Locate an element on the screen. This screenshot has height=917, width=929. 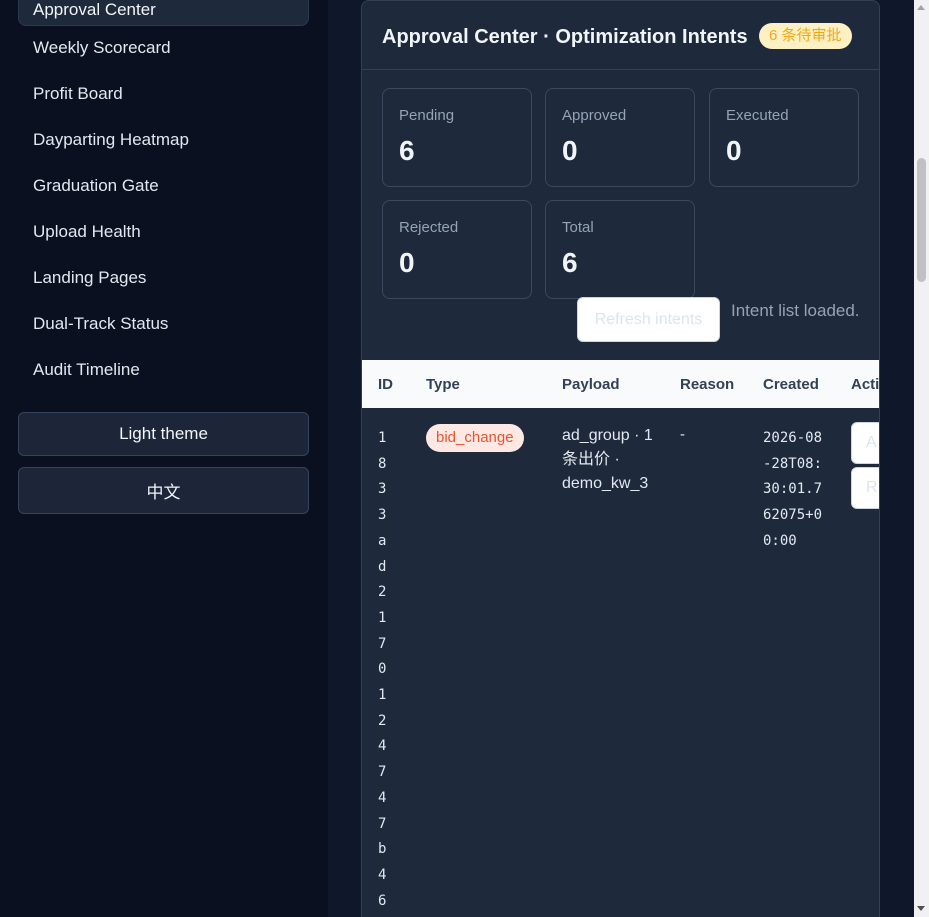
sidebar-item-profit-board: Profit Board is located at coordinates (78, 94).